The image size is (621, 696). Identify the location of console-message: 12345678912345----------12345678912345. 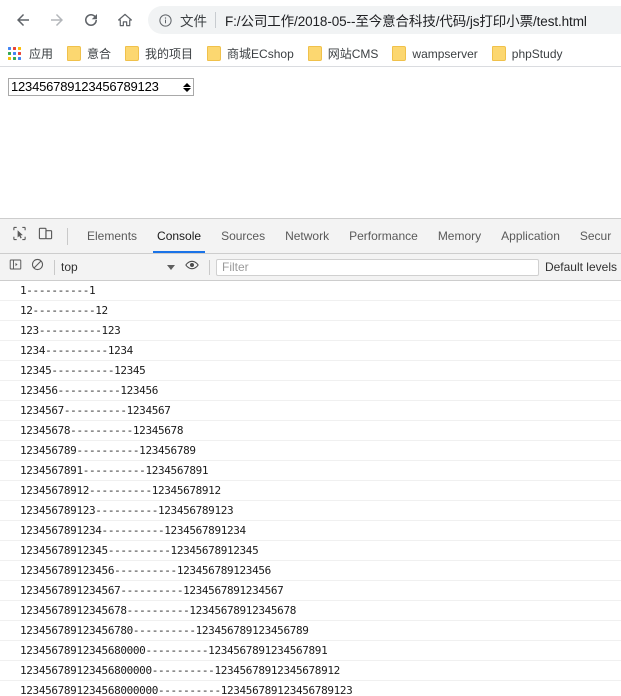
(310, 551).